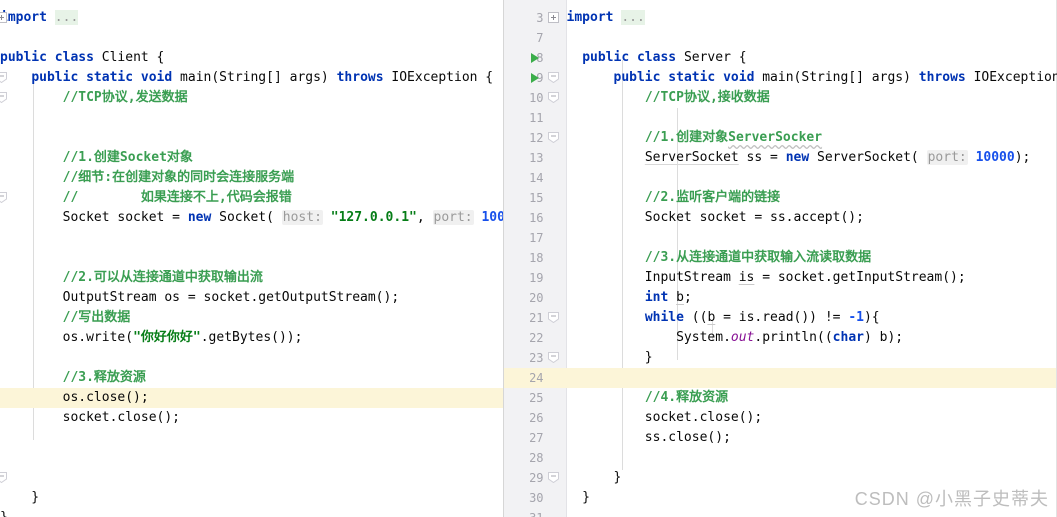 The width and height of the screenshot is (1057, 517). What do you see at coordinates (540, 38) in the screenshot?
I see `line-number: 7` at bounding box center [540, 38].